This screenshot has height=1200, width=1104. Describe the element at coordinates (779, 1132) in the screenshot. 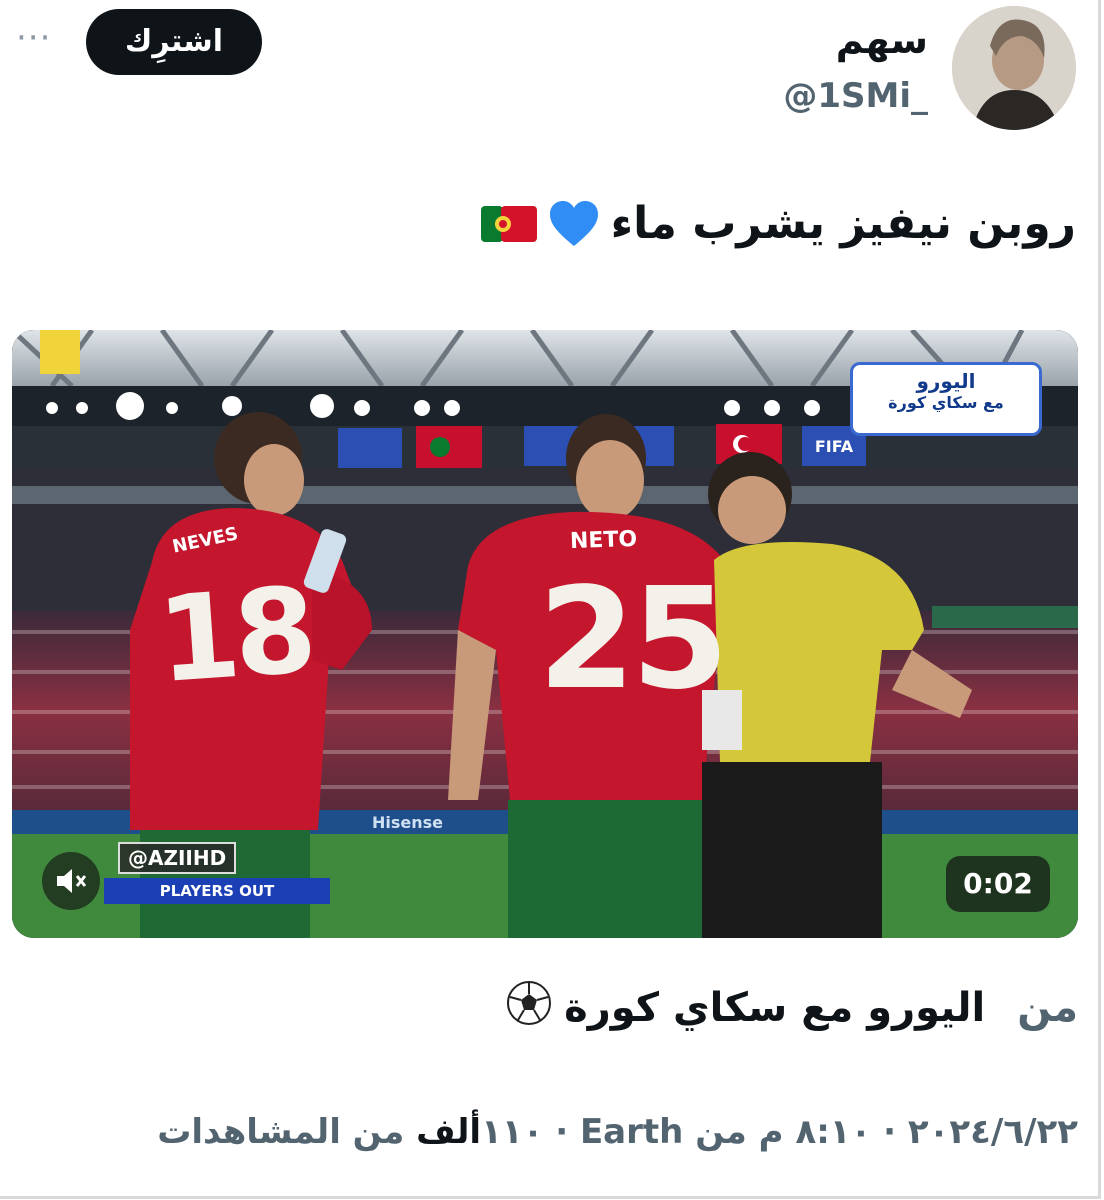

I see `timestamp-and-location: ٢٠٢٤/٦/٢٢ · ٨:١٠ م من Earth · ١١٠` at that location.